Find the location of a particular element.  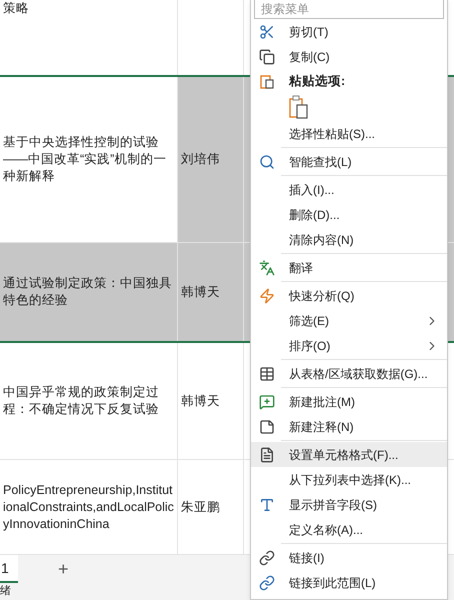

menu-item: 新建批注(M) is located at coordinates (349, 401).